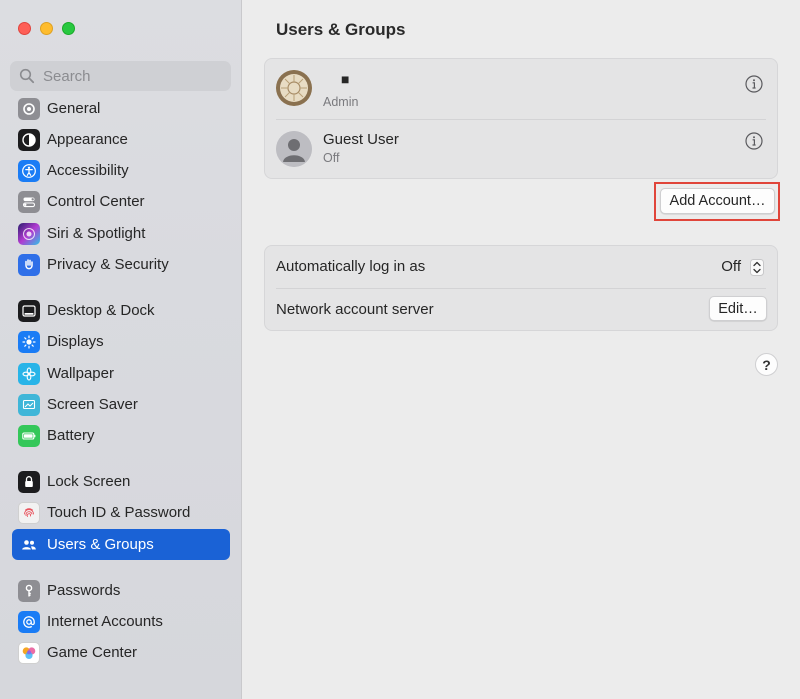 Image resolution: width=800 pixels, height=699 pixels. I want to click on sidebar-item-screen-saver: Screen Saver, so click(121, 404).